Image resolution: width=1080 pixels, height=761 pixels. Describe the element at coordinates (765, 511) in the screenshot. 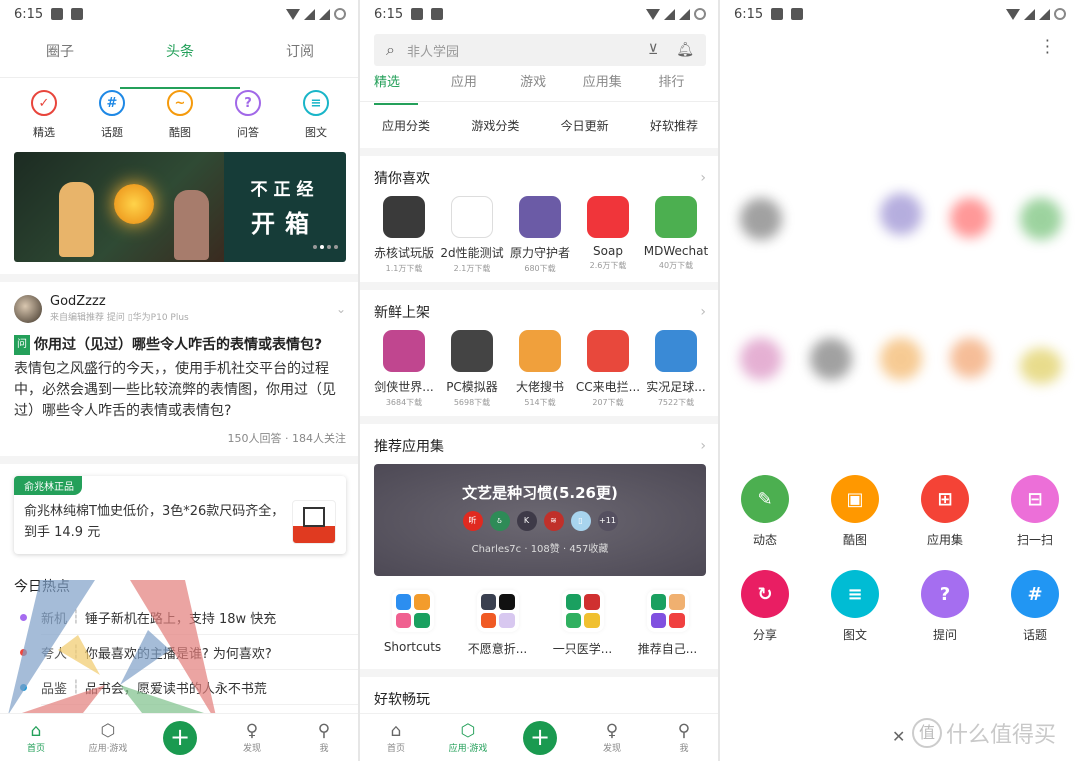

I see `action-edit: ✎ 动态` at that location.